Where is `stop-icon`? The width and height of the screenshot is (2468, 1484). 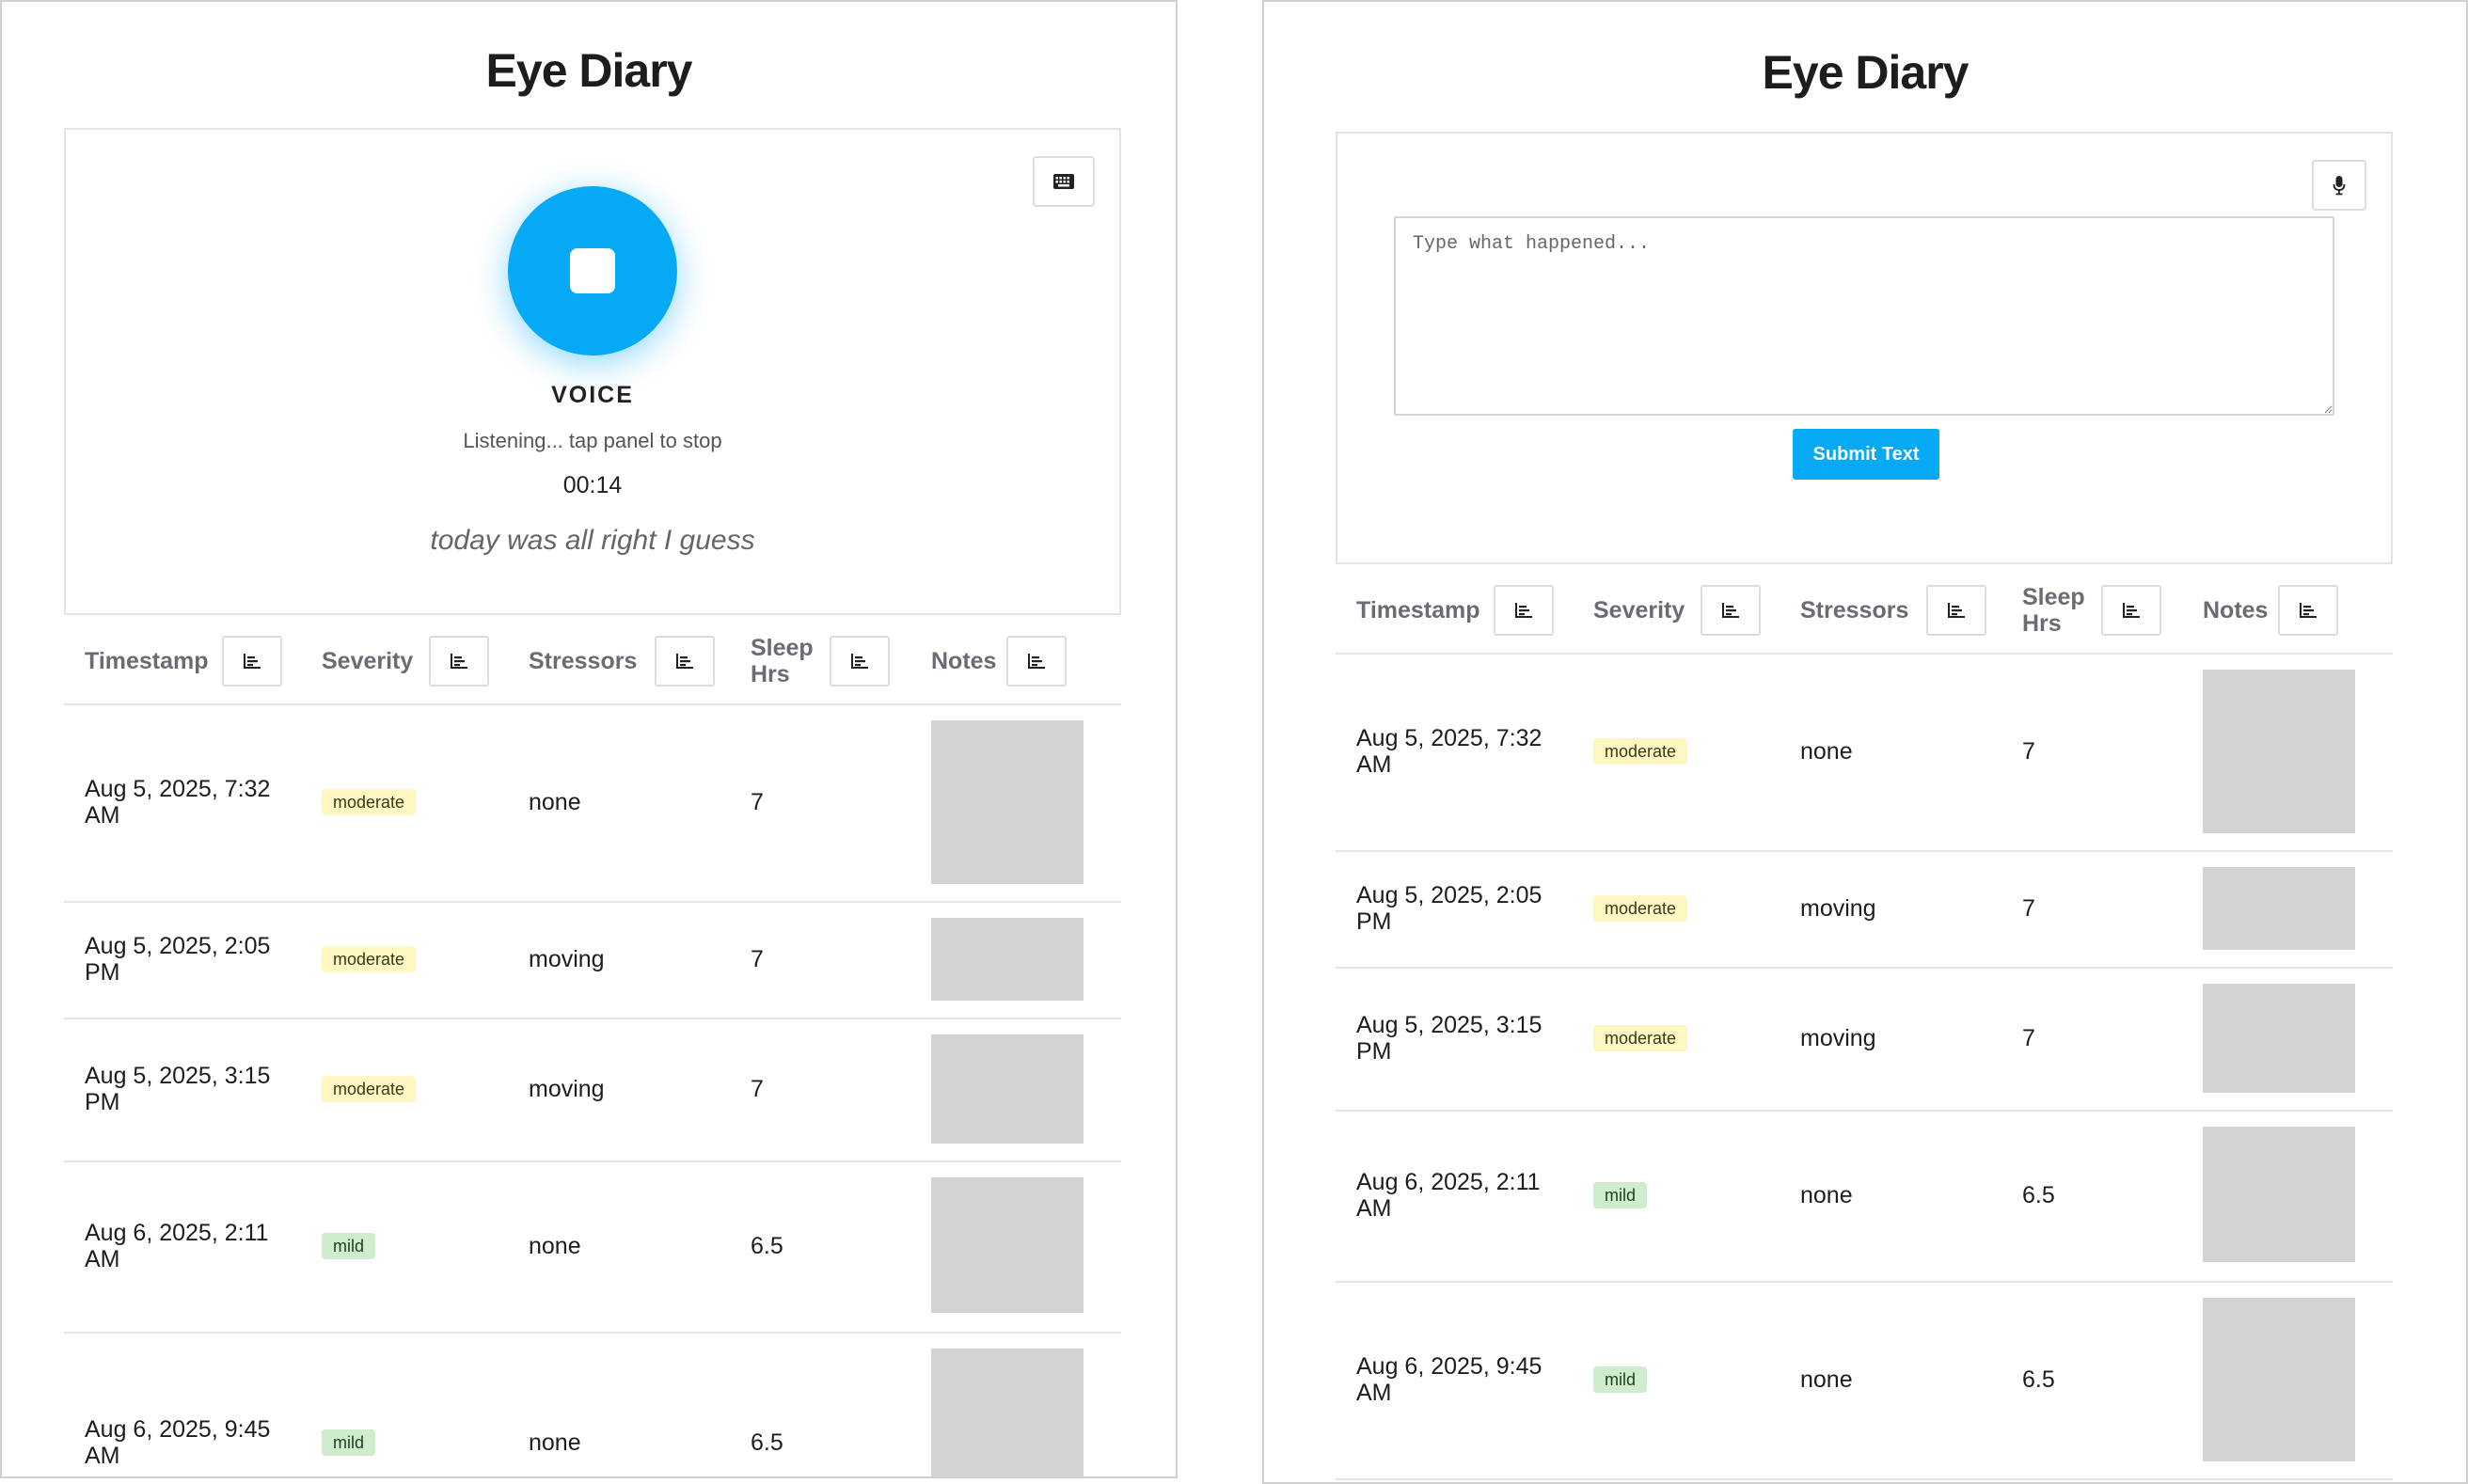
stop-icon is located at coordinates (592, 270).